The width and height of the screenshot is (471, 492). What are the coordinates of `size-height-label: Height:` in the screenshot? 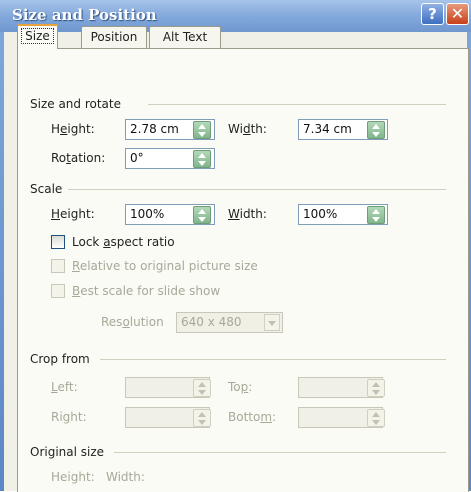 It's located at (73, 129).